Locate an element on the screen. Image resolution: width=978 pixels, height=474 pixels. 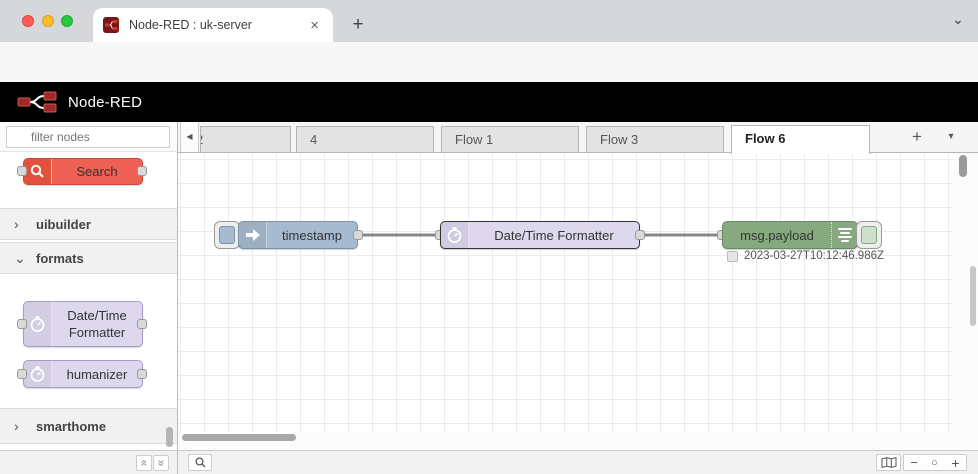
wires is located at coordinates (540, 235).